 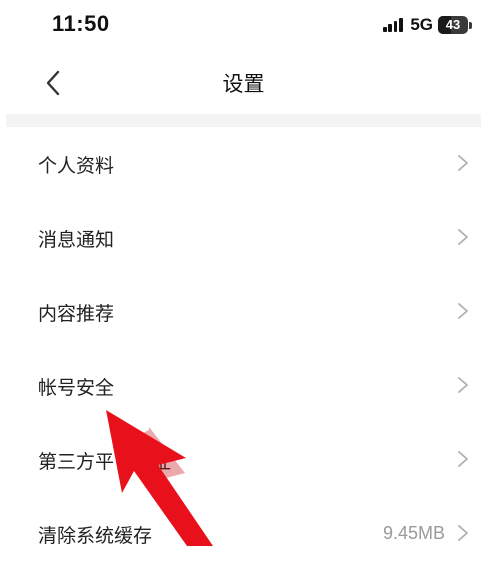 I want to click on settings-item-content-recommendation: 内容推荐, so click(x=243, y=312).